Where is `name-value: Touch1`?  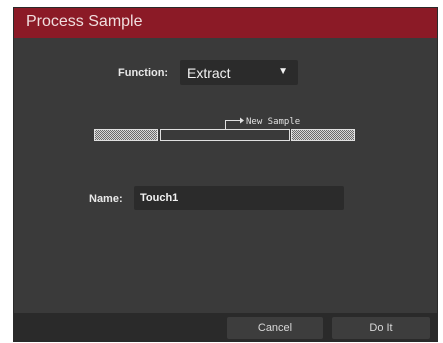
name-value: Touch1 is located at coordinates (159, 198).